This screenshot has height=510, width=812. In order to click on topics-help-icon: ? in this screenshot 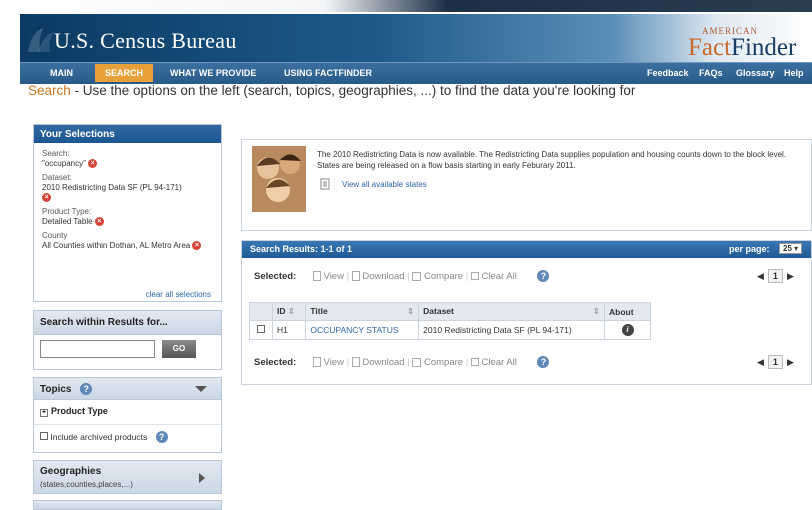, I will do `click(86, 389)`.